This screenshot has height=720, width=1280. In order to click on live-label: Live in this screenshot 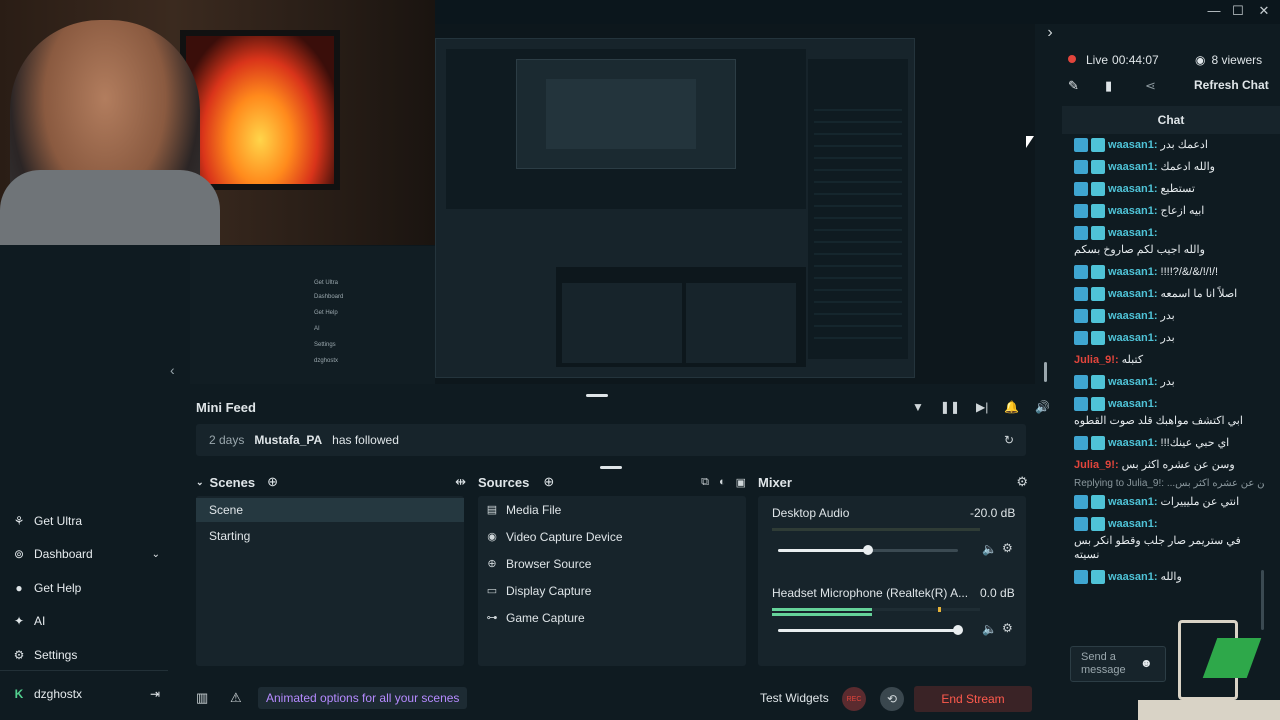, I will do `click(1097, 60)`.